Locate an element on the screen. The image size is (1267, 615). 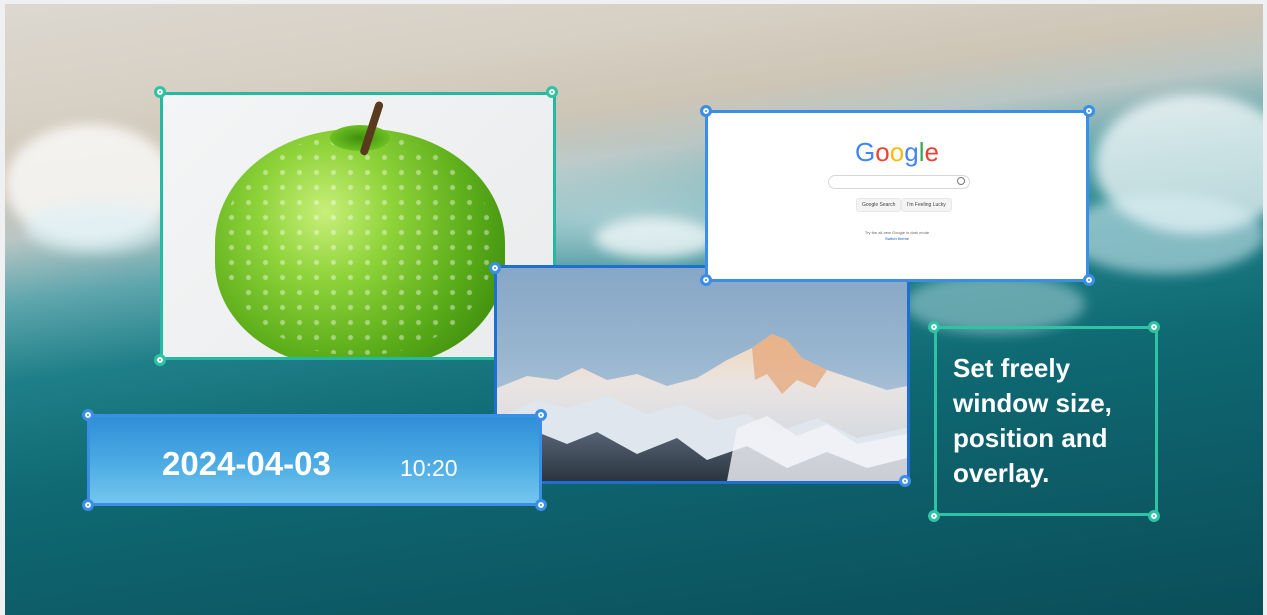
google-logo: Google is located at coordinates (897, 152).